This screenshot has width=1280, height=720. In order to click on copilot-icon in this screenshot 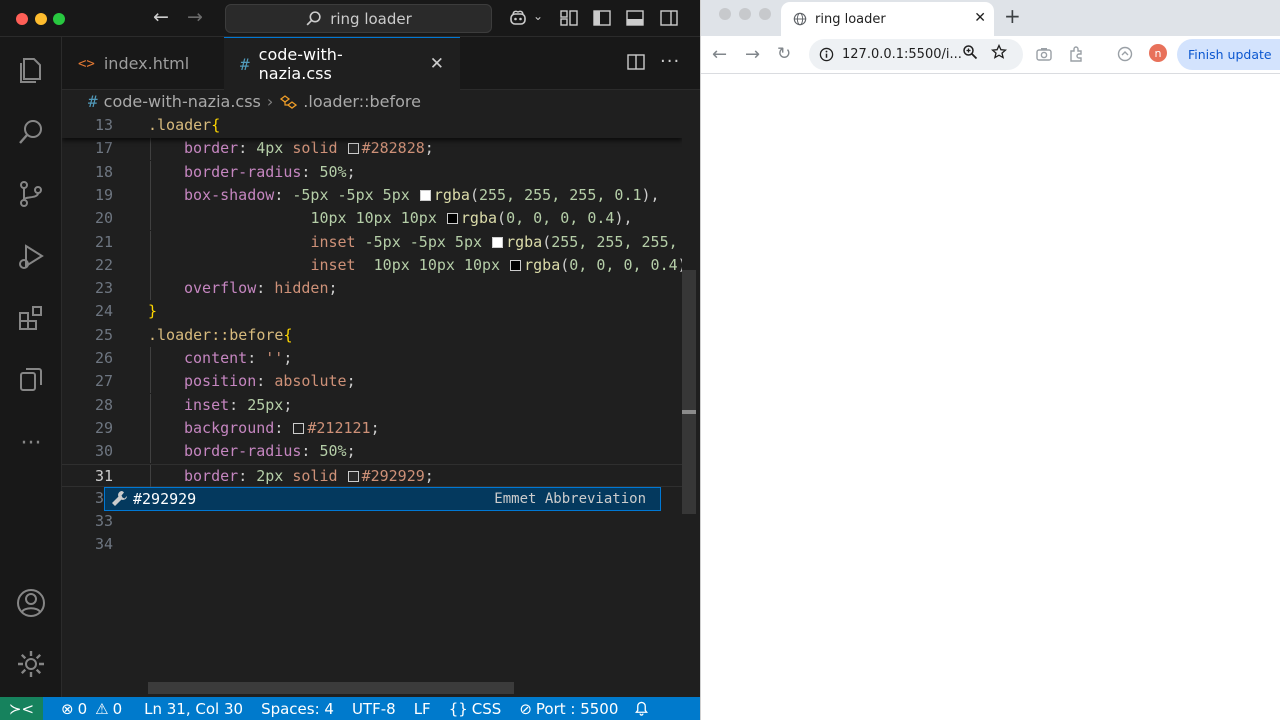, I will do `click(518, 18)`.